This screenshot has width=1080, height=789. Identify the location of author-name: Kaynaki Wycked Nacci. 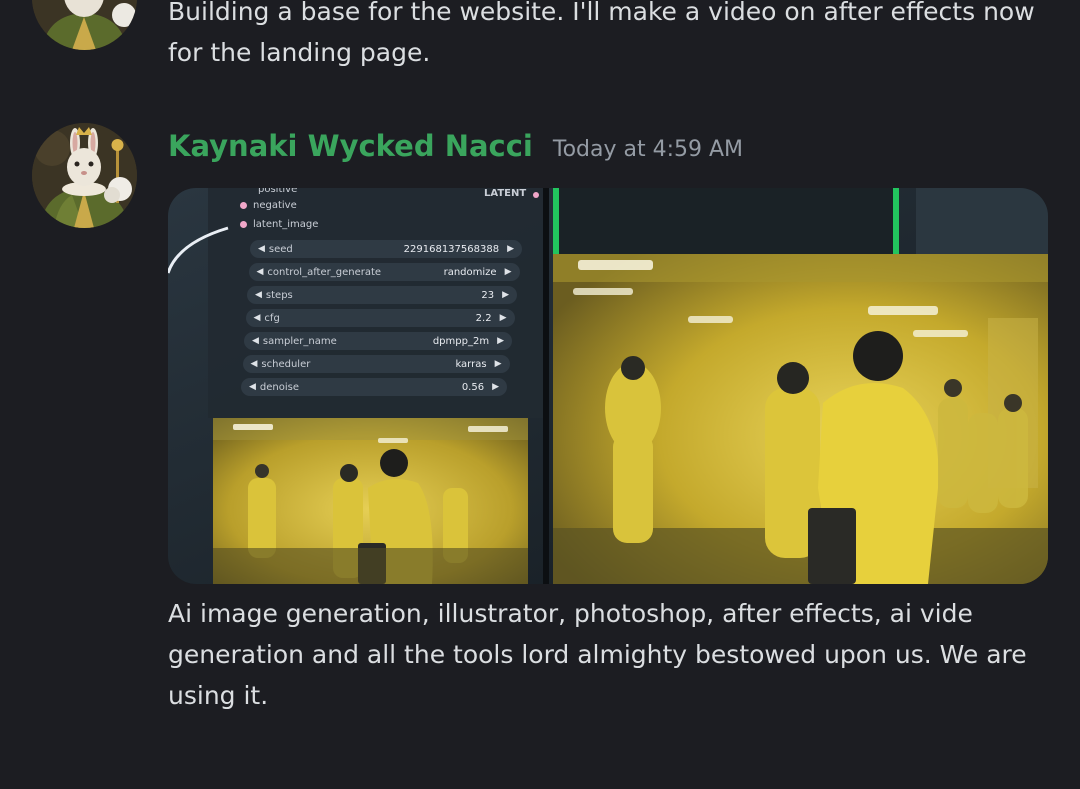
(350, 146).